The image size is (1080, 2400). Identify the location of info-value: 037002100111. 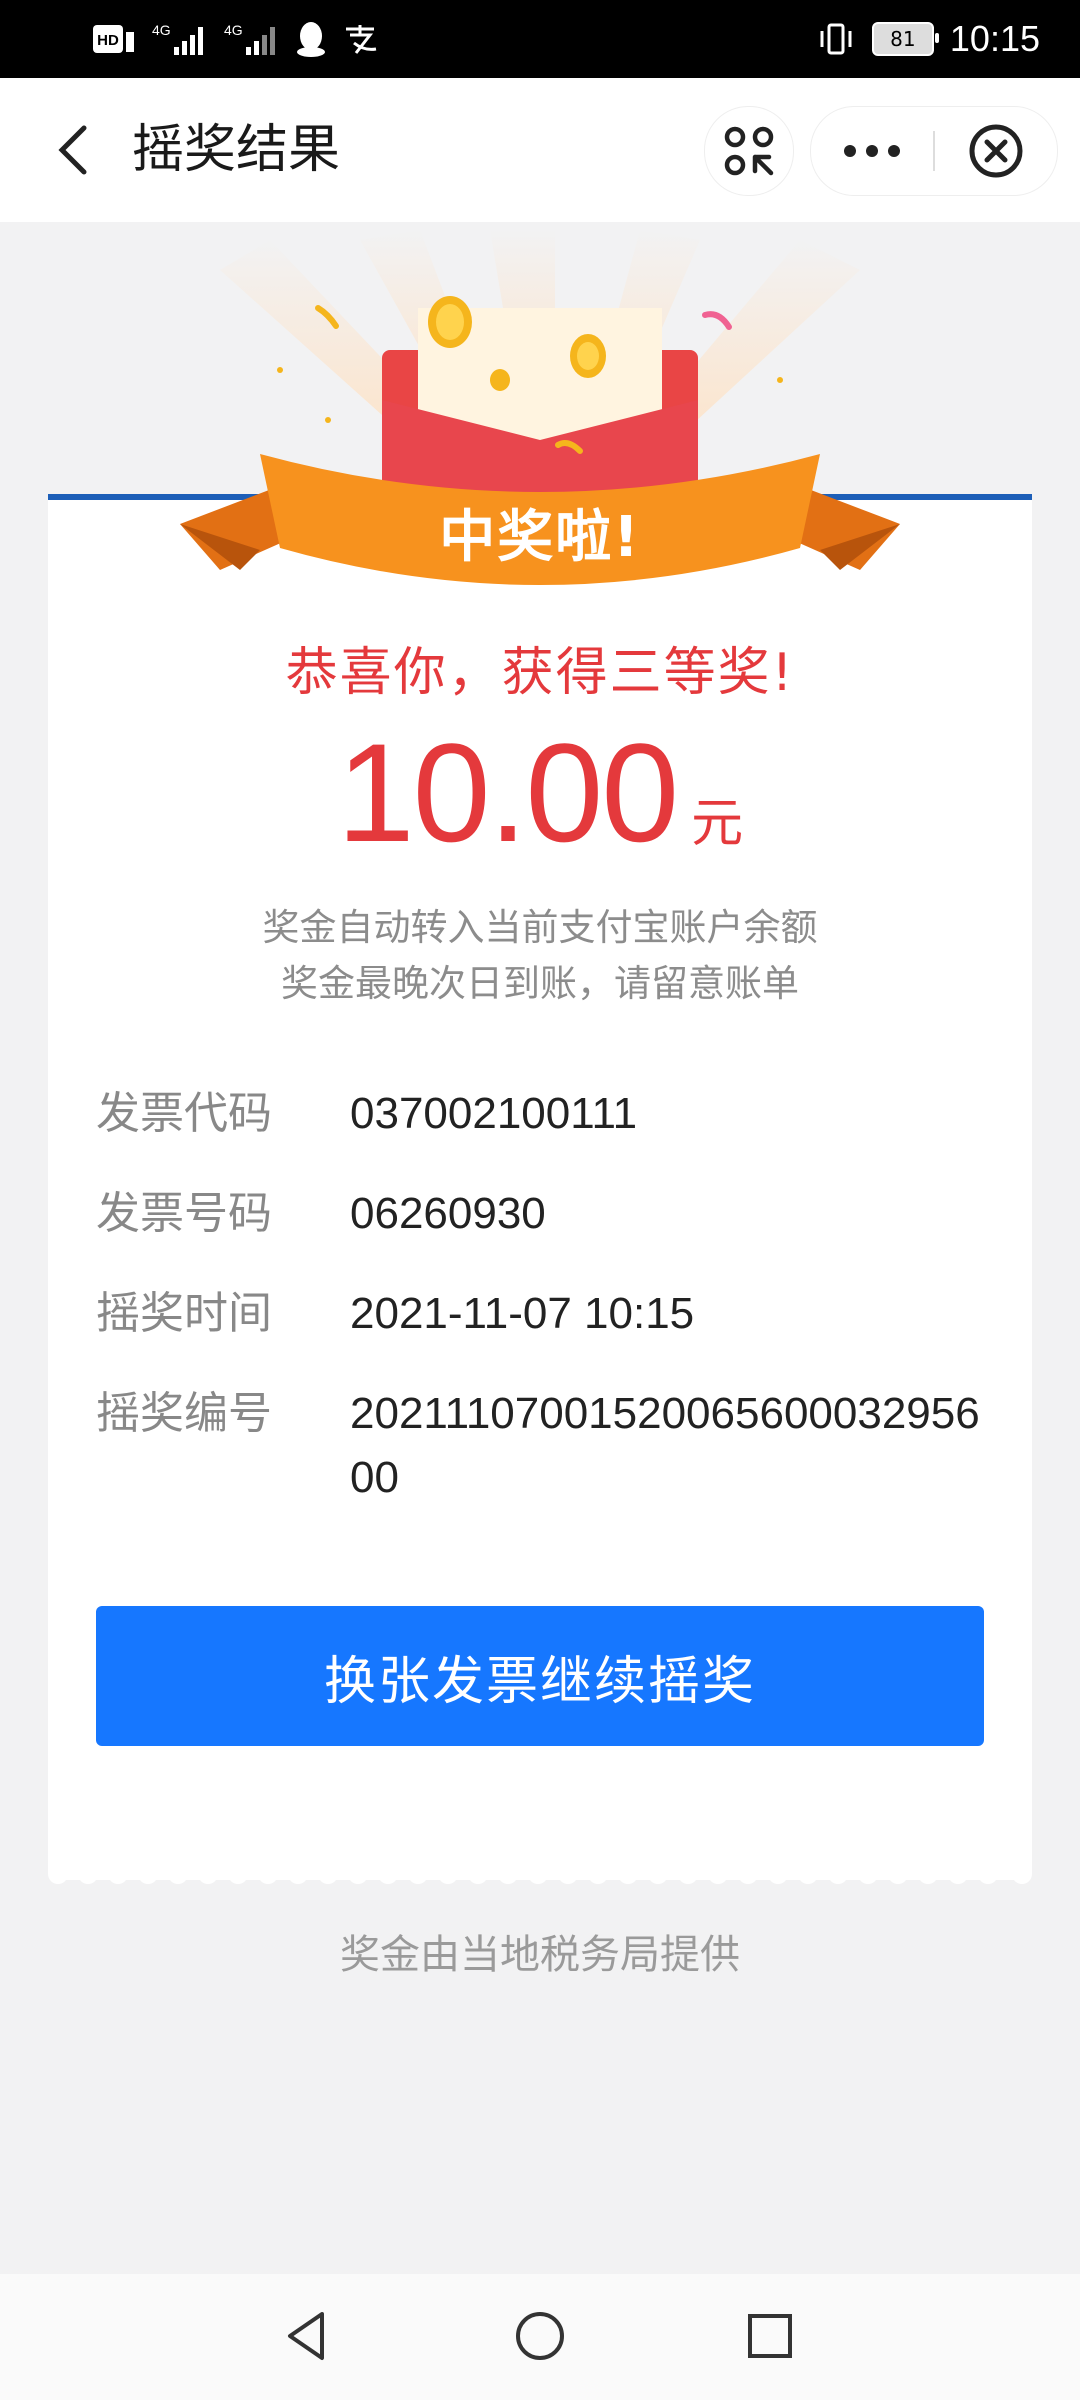
(494, 1113).